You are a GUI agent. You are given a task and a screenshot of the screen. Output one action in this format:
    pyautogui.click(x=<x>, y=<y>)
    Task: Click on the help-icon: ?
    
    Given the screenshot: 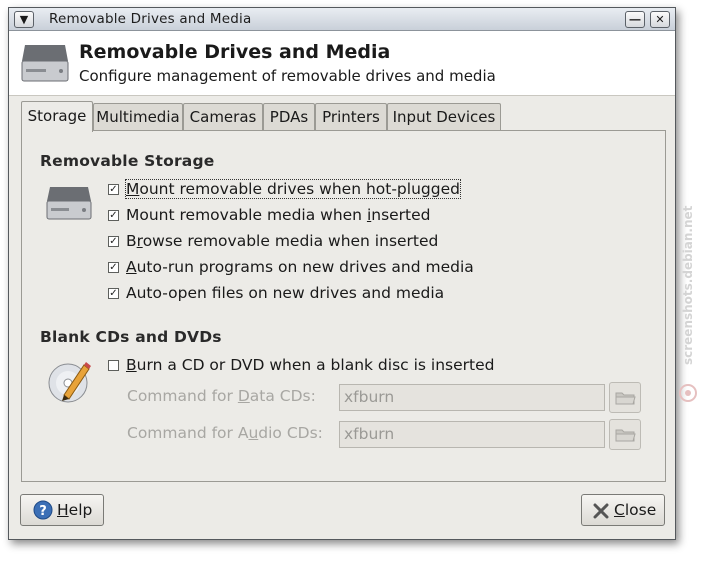 What is the action you would take?
    pyautogui.click(x=43, y=510)
    